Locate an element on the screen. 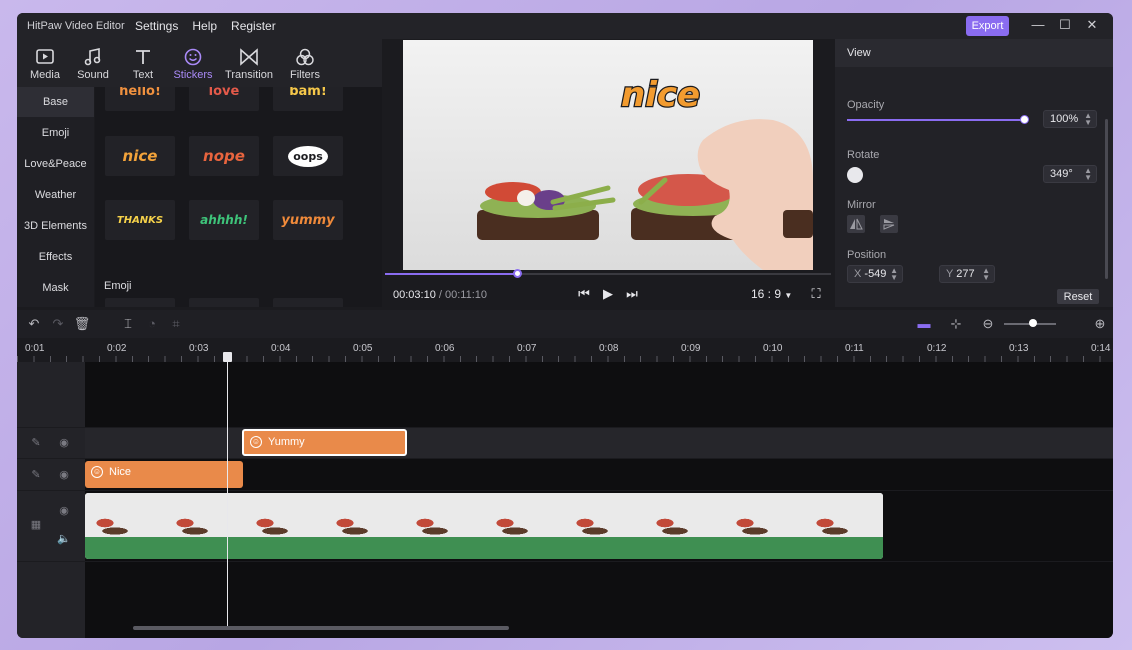 This screenshot has width=1132, height=650. audio-waveform is located at coordinates (484, 548).